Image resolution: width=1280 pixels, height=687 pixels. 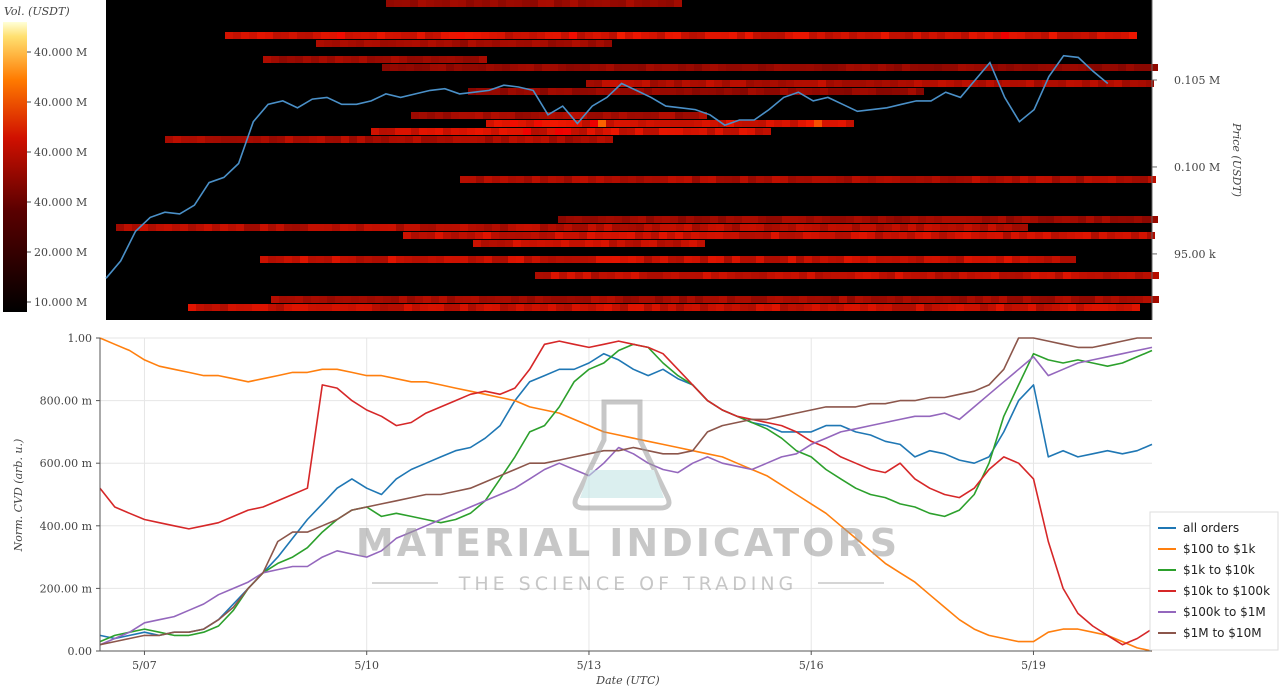 What do you see at coordinates (60, 252) in the screenshot?
I see `colorbar-tick-label: 20.000 M` at bounding box center [60, 252].